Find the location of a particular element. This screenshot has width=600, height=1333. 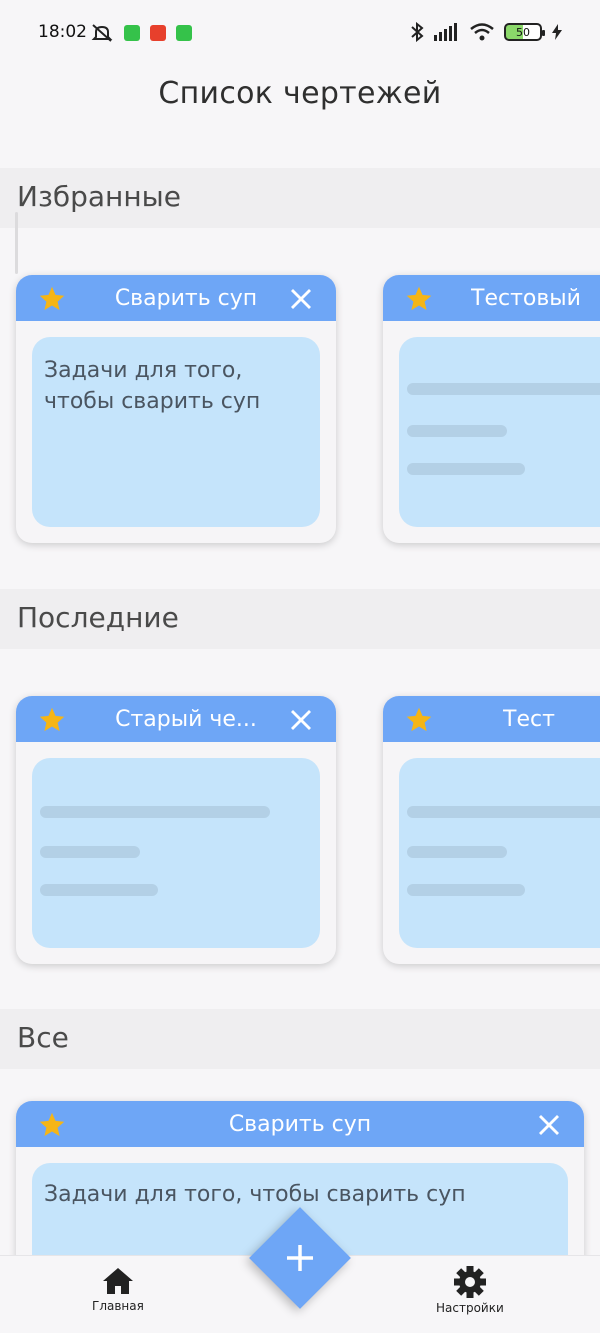

status-time: 18:02 is located at coordinates (62, 32).